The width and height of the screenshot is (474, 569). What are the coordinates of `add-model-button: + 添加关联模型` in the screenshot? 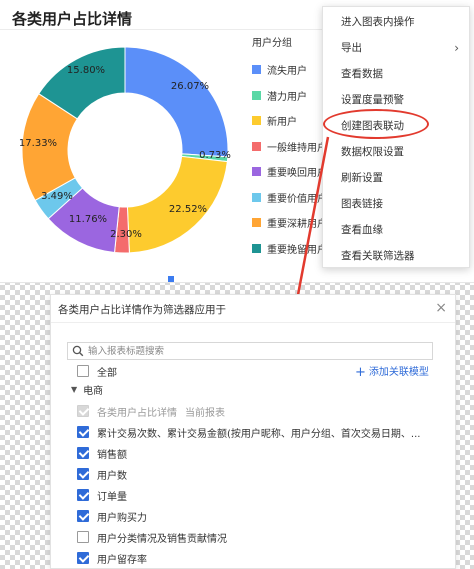 It's located at (392, 371).